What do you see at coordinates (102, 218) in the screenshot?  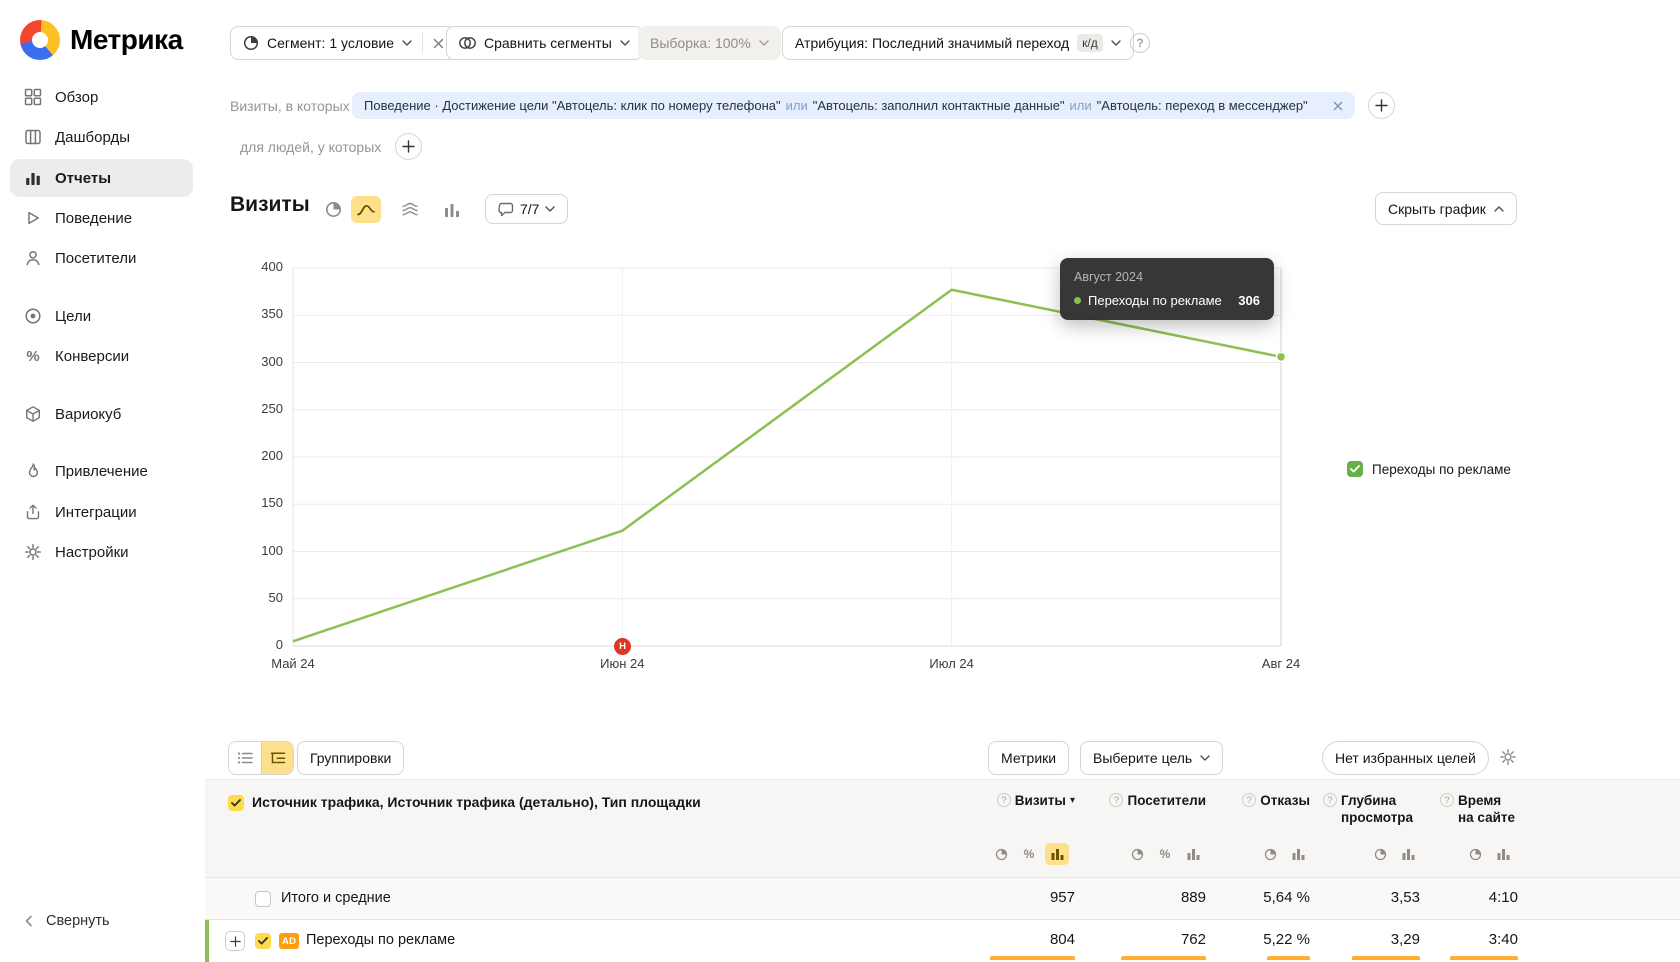 I see `sidebar-item-behavior: Поведение` at bounding box center [102, 218].